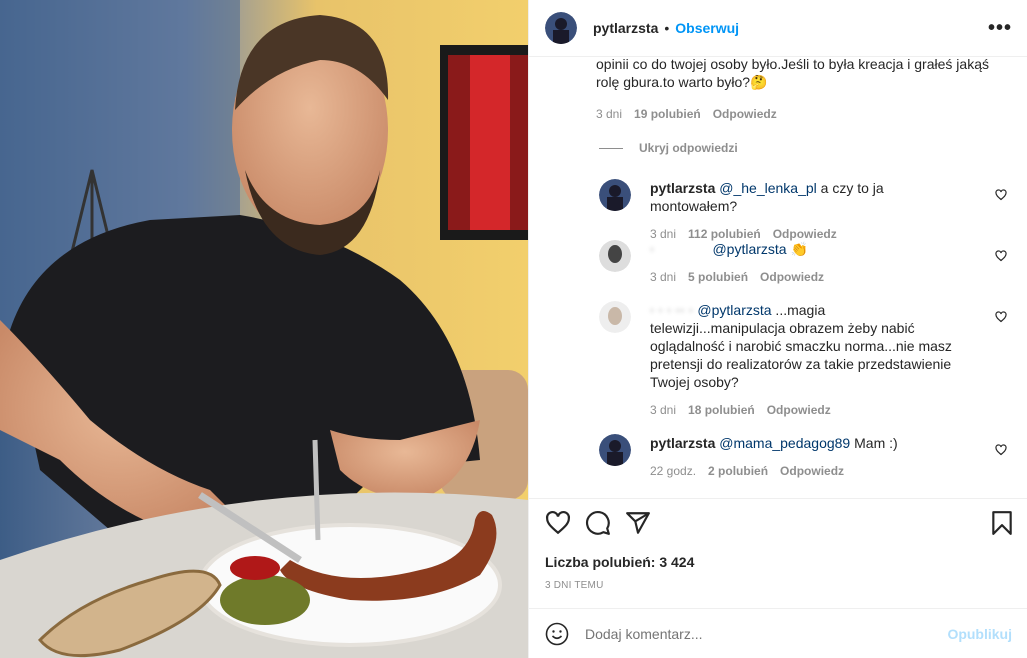 Image resolution: width=1027 pixels, height=658 pixels. Describe the element at coordinates (673, 471) in the screenshot. I see `comment-time: 22 godz.` at that location.